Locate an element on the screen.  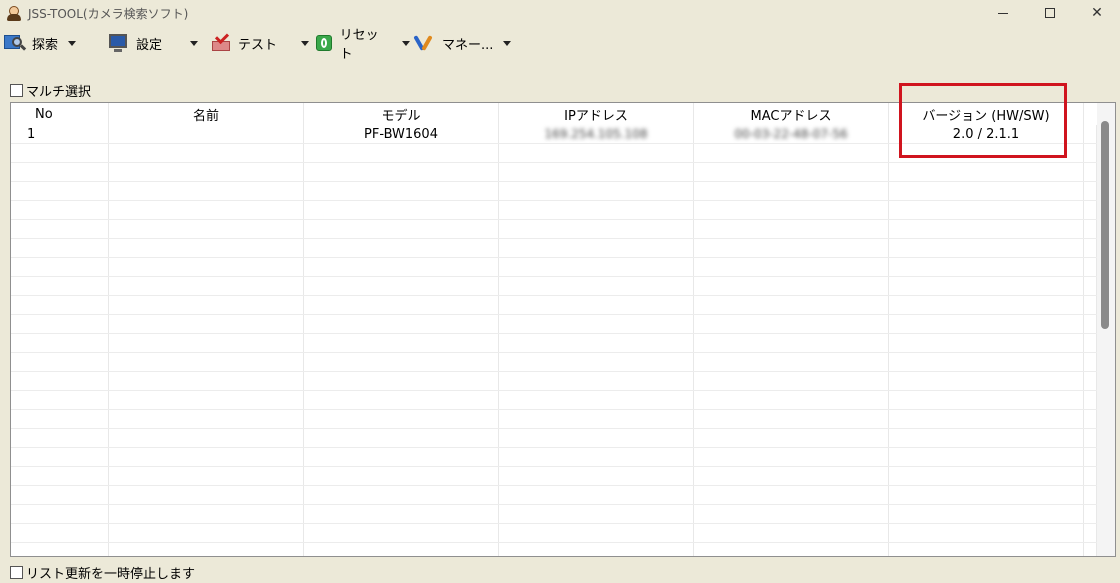
maximize-button is located at coordinates (1050, 13).